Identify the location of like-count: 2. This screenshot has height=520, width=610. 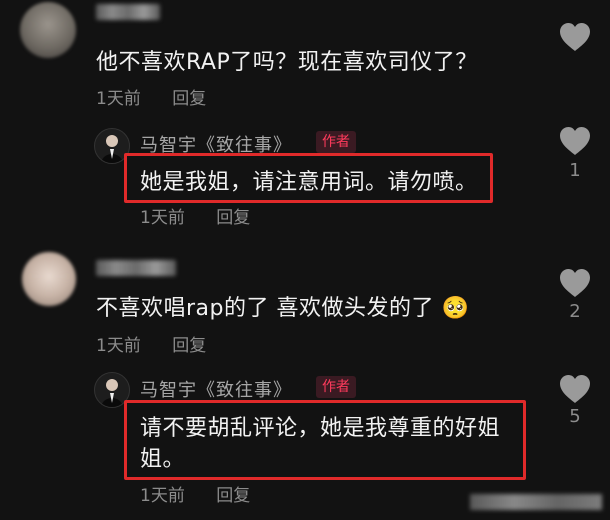
(575, 311).